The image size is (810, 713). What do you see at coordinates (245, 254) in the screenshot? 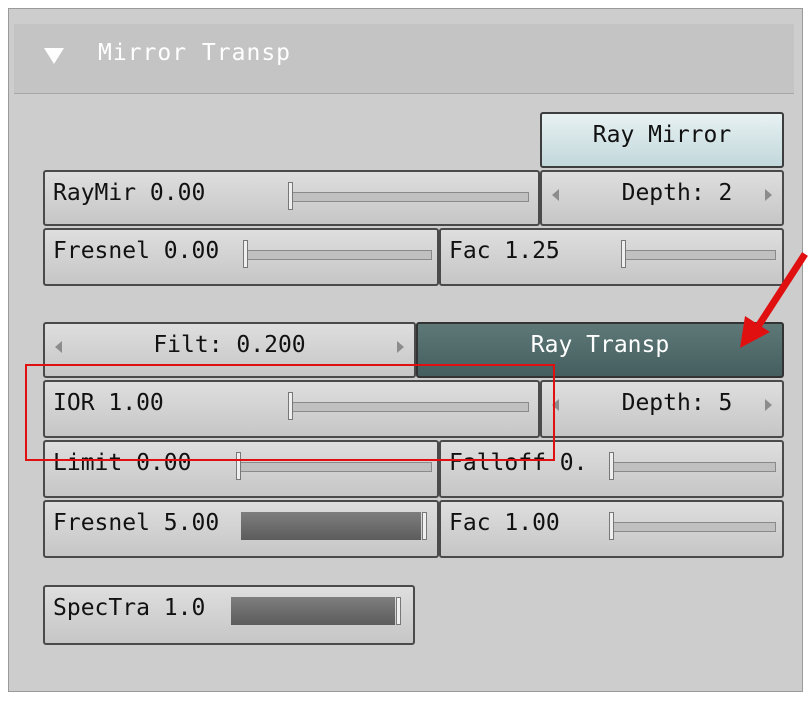
I see `mirror-fresnel-handle` at bounding box center [245, 254].